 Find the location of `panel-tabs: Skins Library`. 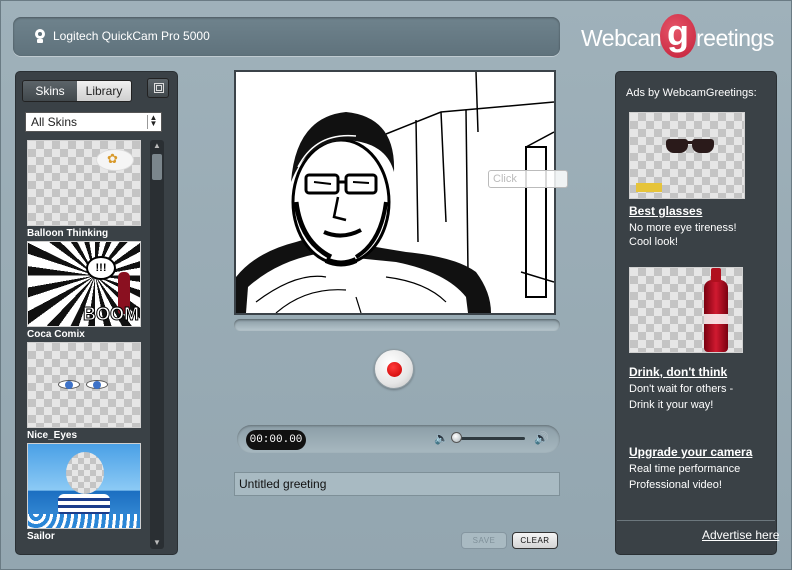

panel-tabs: Skins Library is located at coordinates (77, 91).